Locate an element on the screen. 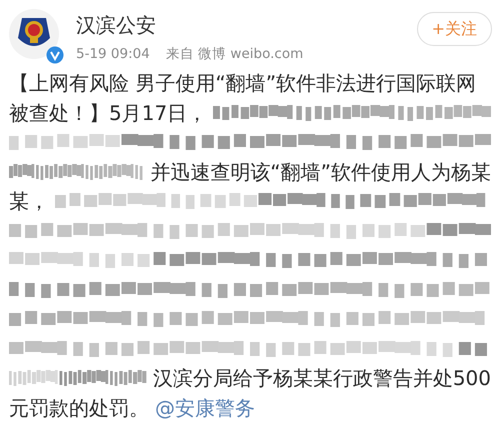 The image size is (500, 430). post-source: 来自 微博 weibo.com is located at coordinates (235, 54).